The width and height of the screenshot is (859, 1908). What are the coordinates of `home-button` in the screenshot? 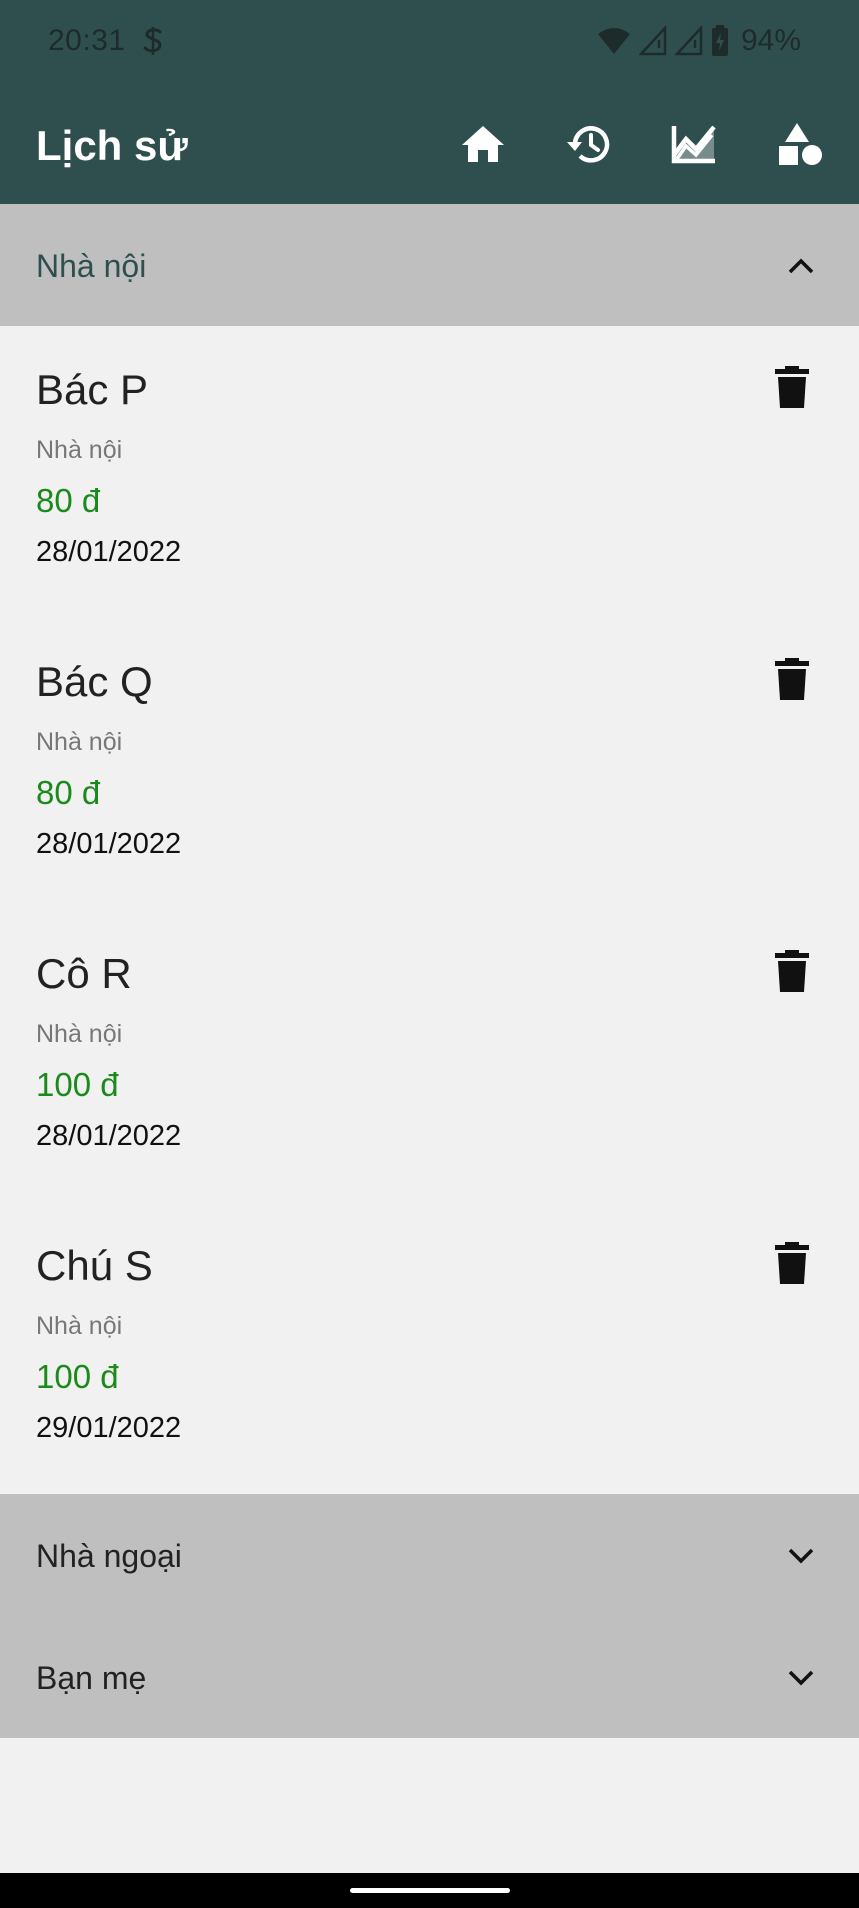 It's located at (483, 144).